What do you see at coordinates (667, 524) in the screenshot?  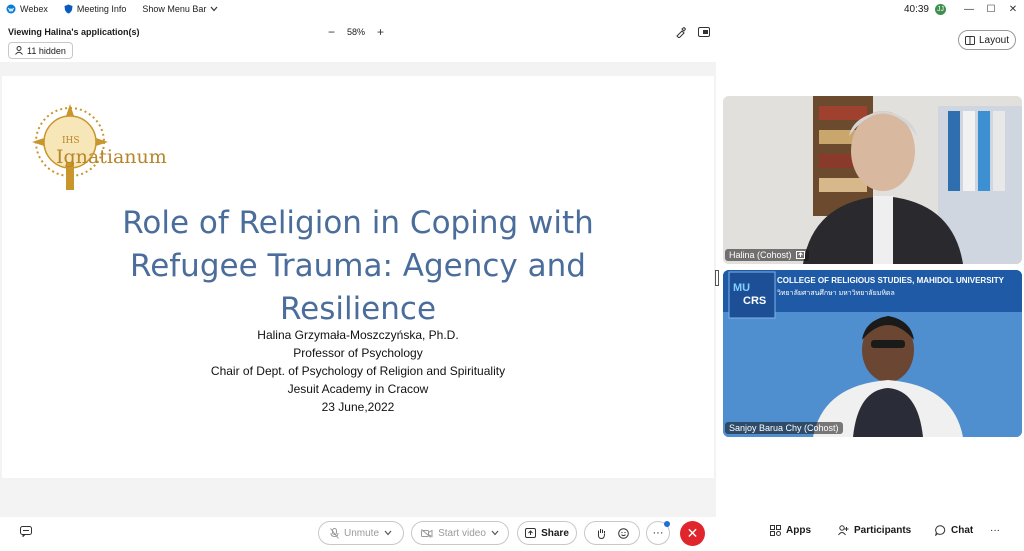 I see `notification-dot` at bounding box center [667, 524].